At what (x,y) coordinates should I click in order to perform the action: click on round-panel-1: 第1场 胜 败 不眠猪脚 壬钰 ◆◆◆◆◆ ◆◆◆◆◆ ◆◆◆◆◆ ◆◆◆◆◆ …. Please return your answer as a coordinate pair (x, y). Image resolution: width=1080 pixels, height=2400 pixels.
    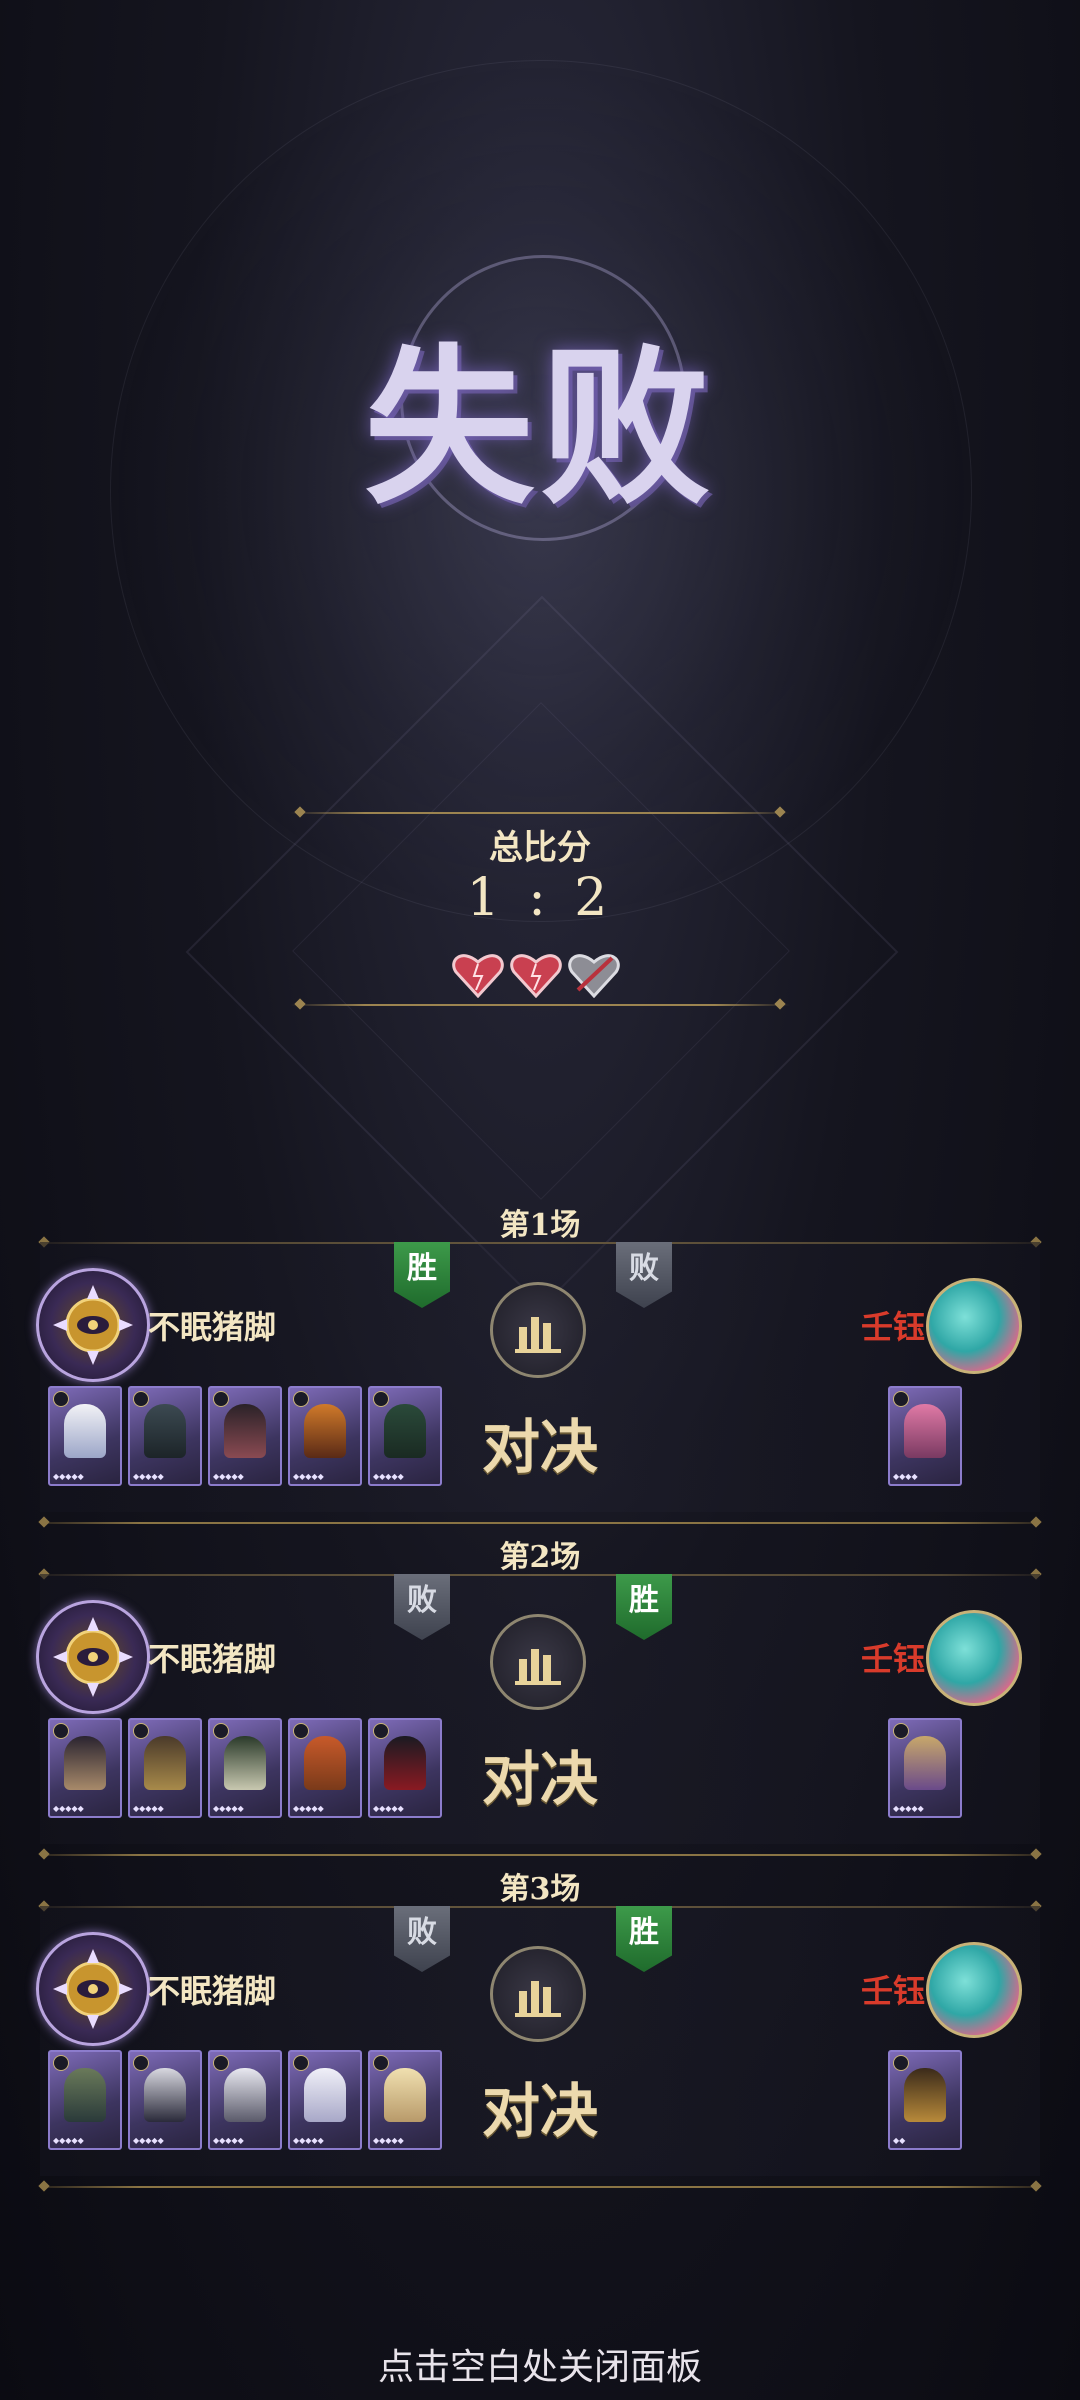
    Looking at the image, I should click on (540, 1365).